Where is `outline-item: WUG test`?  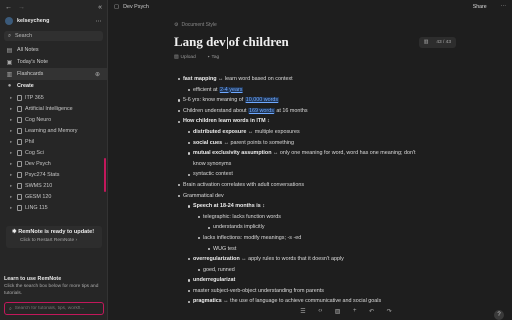
outline-item: WUG test is located at coordinates (323, 249).